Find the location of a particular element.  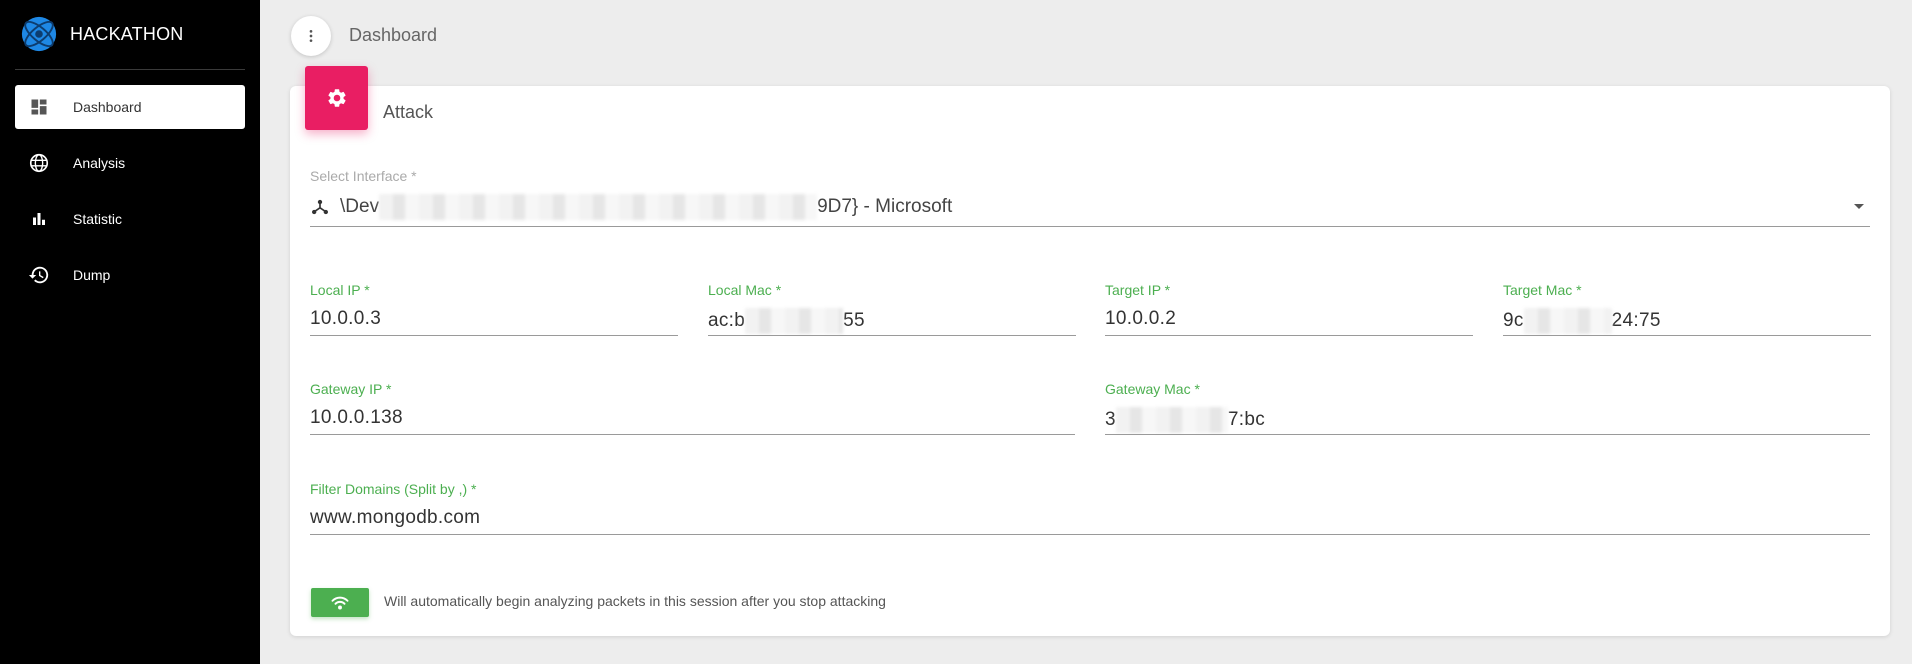

card-title: Attack is located at coordinates (408, 112).